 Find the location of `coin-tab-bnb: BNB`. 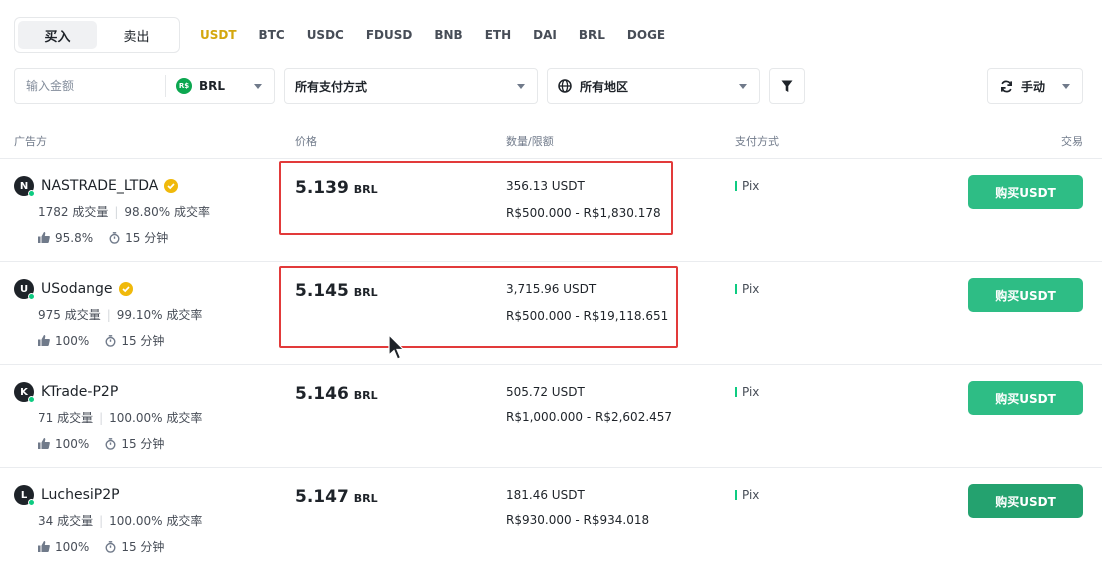

coin-tab-bnb: BNB is located at coordinates (448, 35).